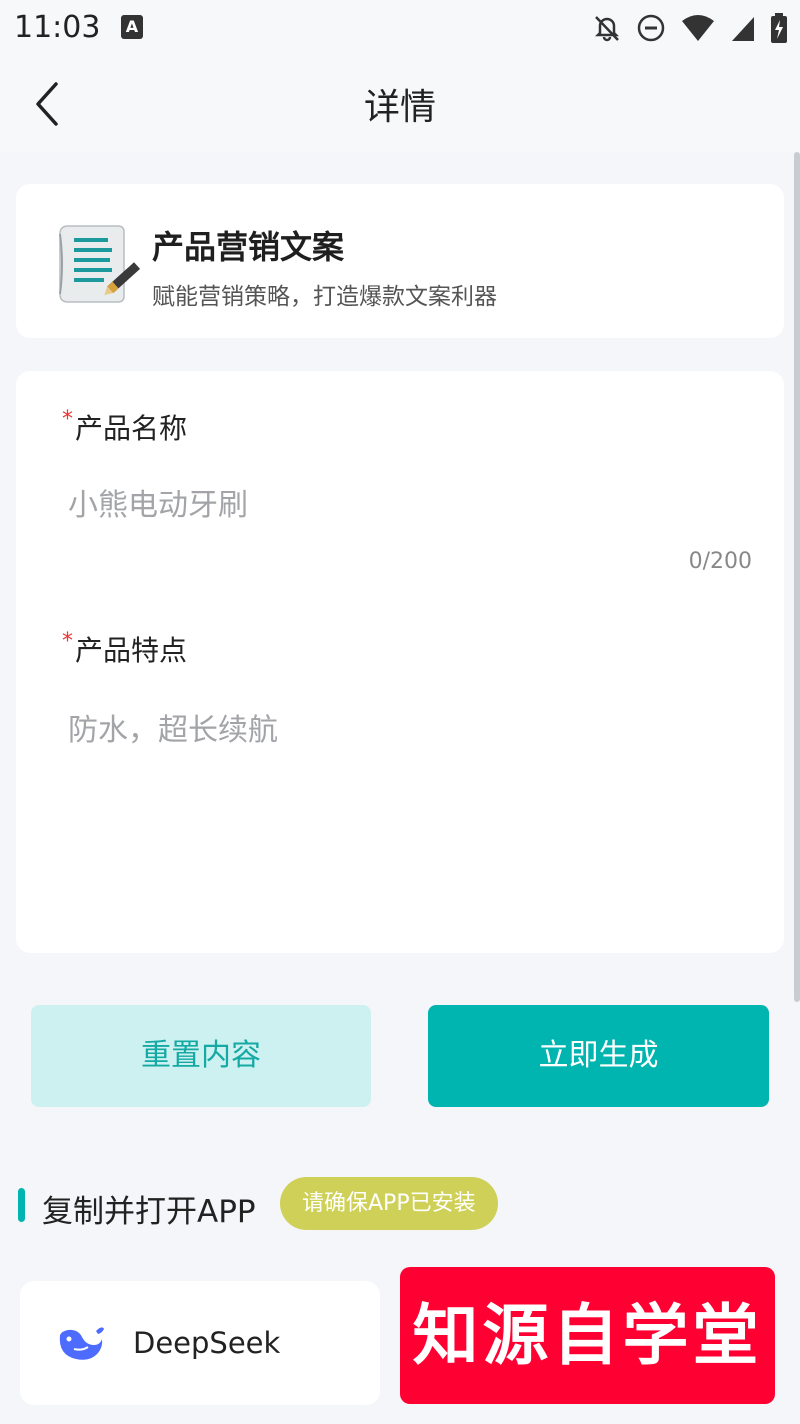  I want to click on status-icons, so click(690, 28).